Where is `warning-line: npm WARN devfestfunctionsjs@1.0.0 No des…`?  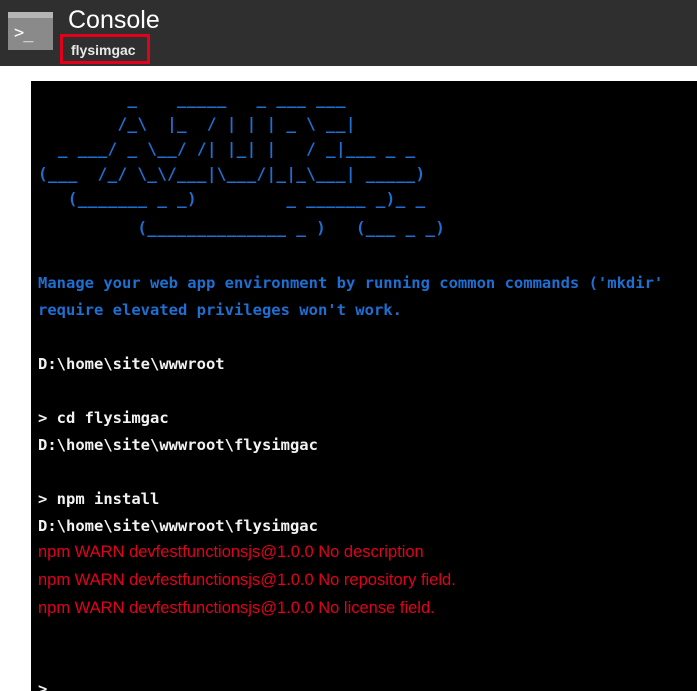 warning-line: npm WARN devfestfunctionsjs@1.0.0 No des… is located at coordinates (231, 552).